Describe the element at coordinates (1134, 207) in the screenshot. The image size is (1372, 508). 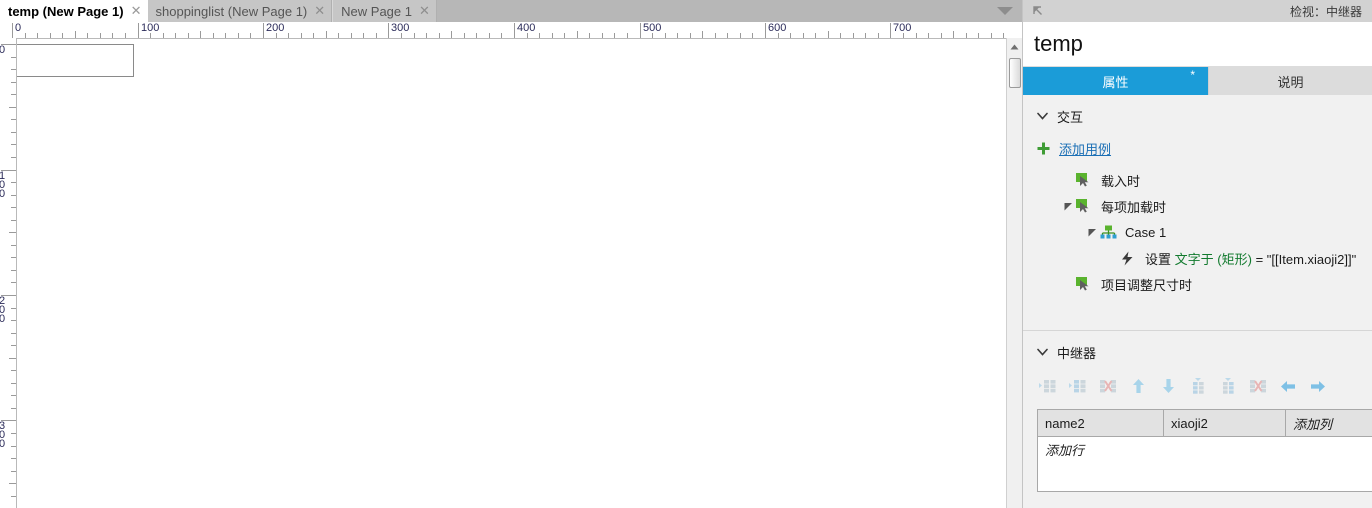
I see `event-label: 每项加载时` at that location.